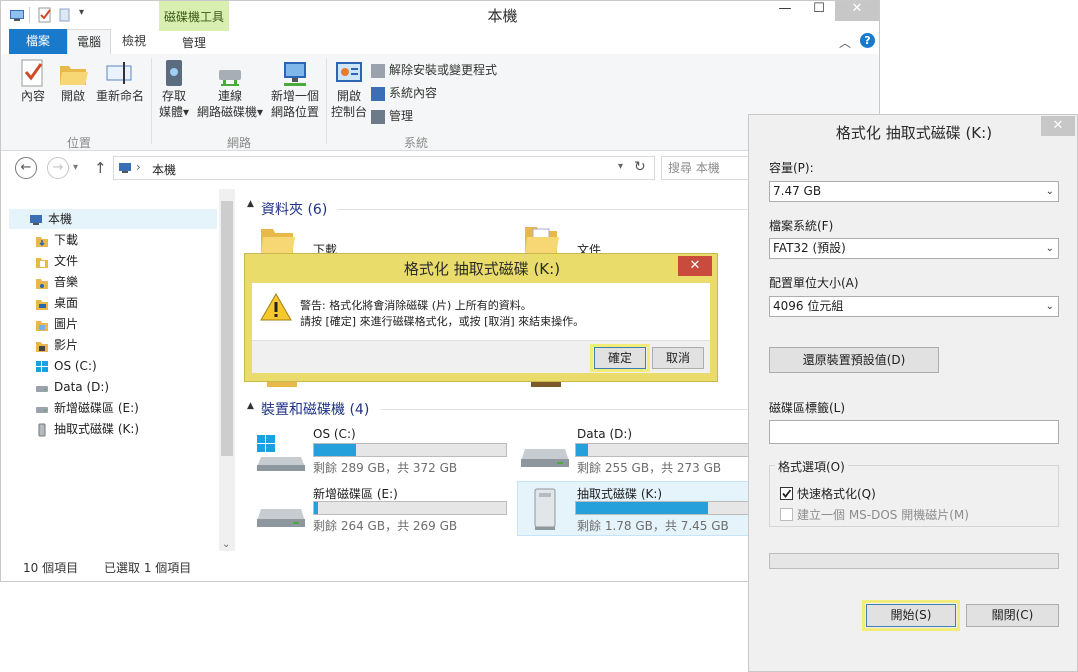 The height and width of the screenshot is (672, 1078). Describe the element at coordinates (66, 261) in the screenshot. I see `nav-item-label: 文件` at that location.